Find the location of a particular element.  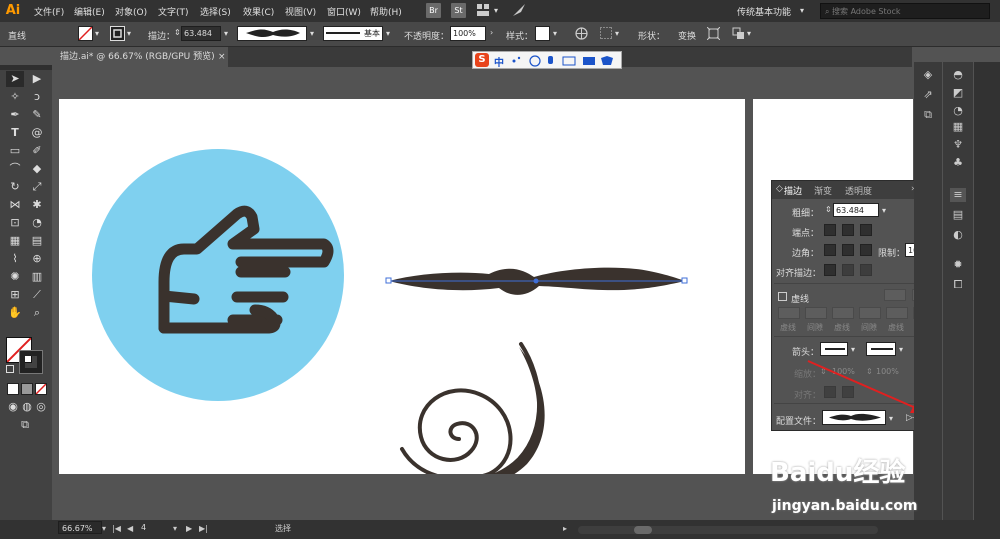

graphic-style-swatch is located at coordinates (542, 33).